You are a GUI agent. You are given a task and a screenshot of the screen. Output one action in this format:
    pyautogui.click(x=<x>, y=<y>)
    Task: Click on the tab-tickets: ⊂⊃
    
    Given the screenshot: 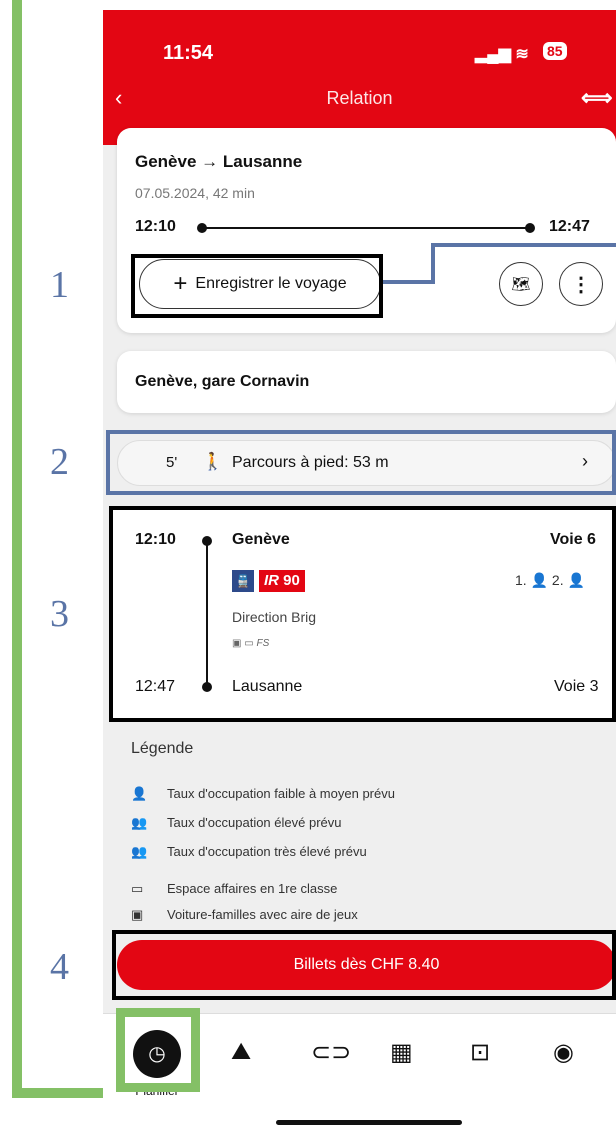 What is the action you would take?
    pyautogui.click(x=331, y=1052)
    